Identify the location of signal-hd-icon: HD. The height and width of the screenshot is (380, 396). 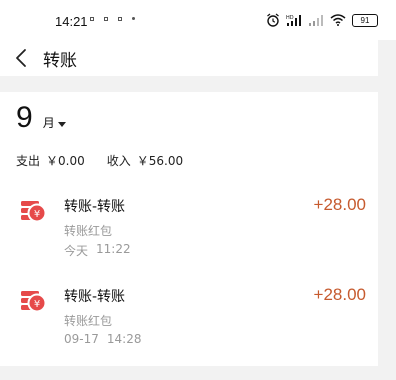
(293, 20).